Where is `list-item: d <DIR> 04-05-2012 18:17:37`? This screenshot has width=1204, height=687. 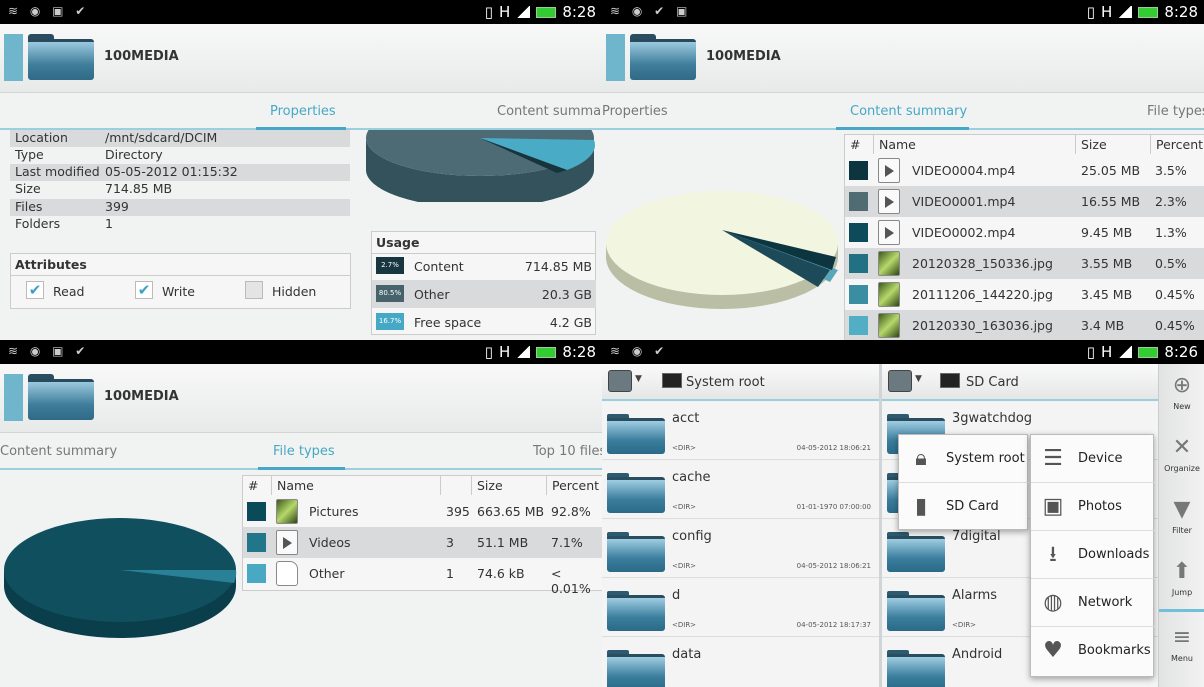 list-item: d <DIR> 04-05-2012 18:17:37 is located at coordinates (740, 608).